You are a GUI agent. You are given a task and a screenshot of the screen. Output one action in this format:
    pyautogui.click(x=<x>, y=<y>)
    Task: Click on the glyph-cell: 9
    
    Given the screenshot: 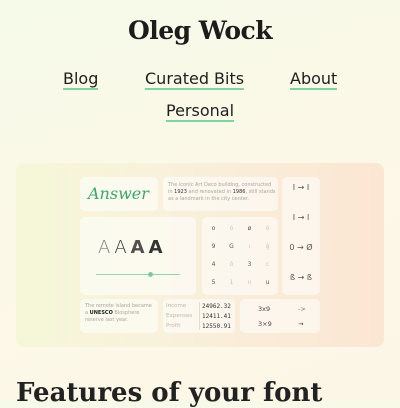 What is the action you would take?
    pyautogui.click(x=213, y=246)
    